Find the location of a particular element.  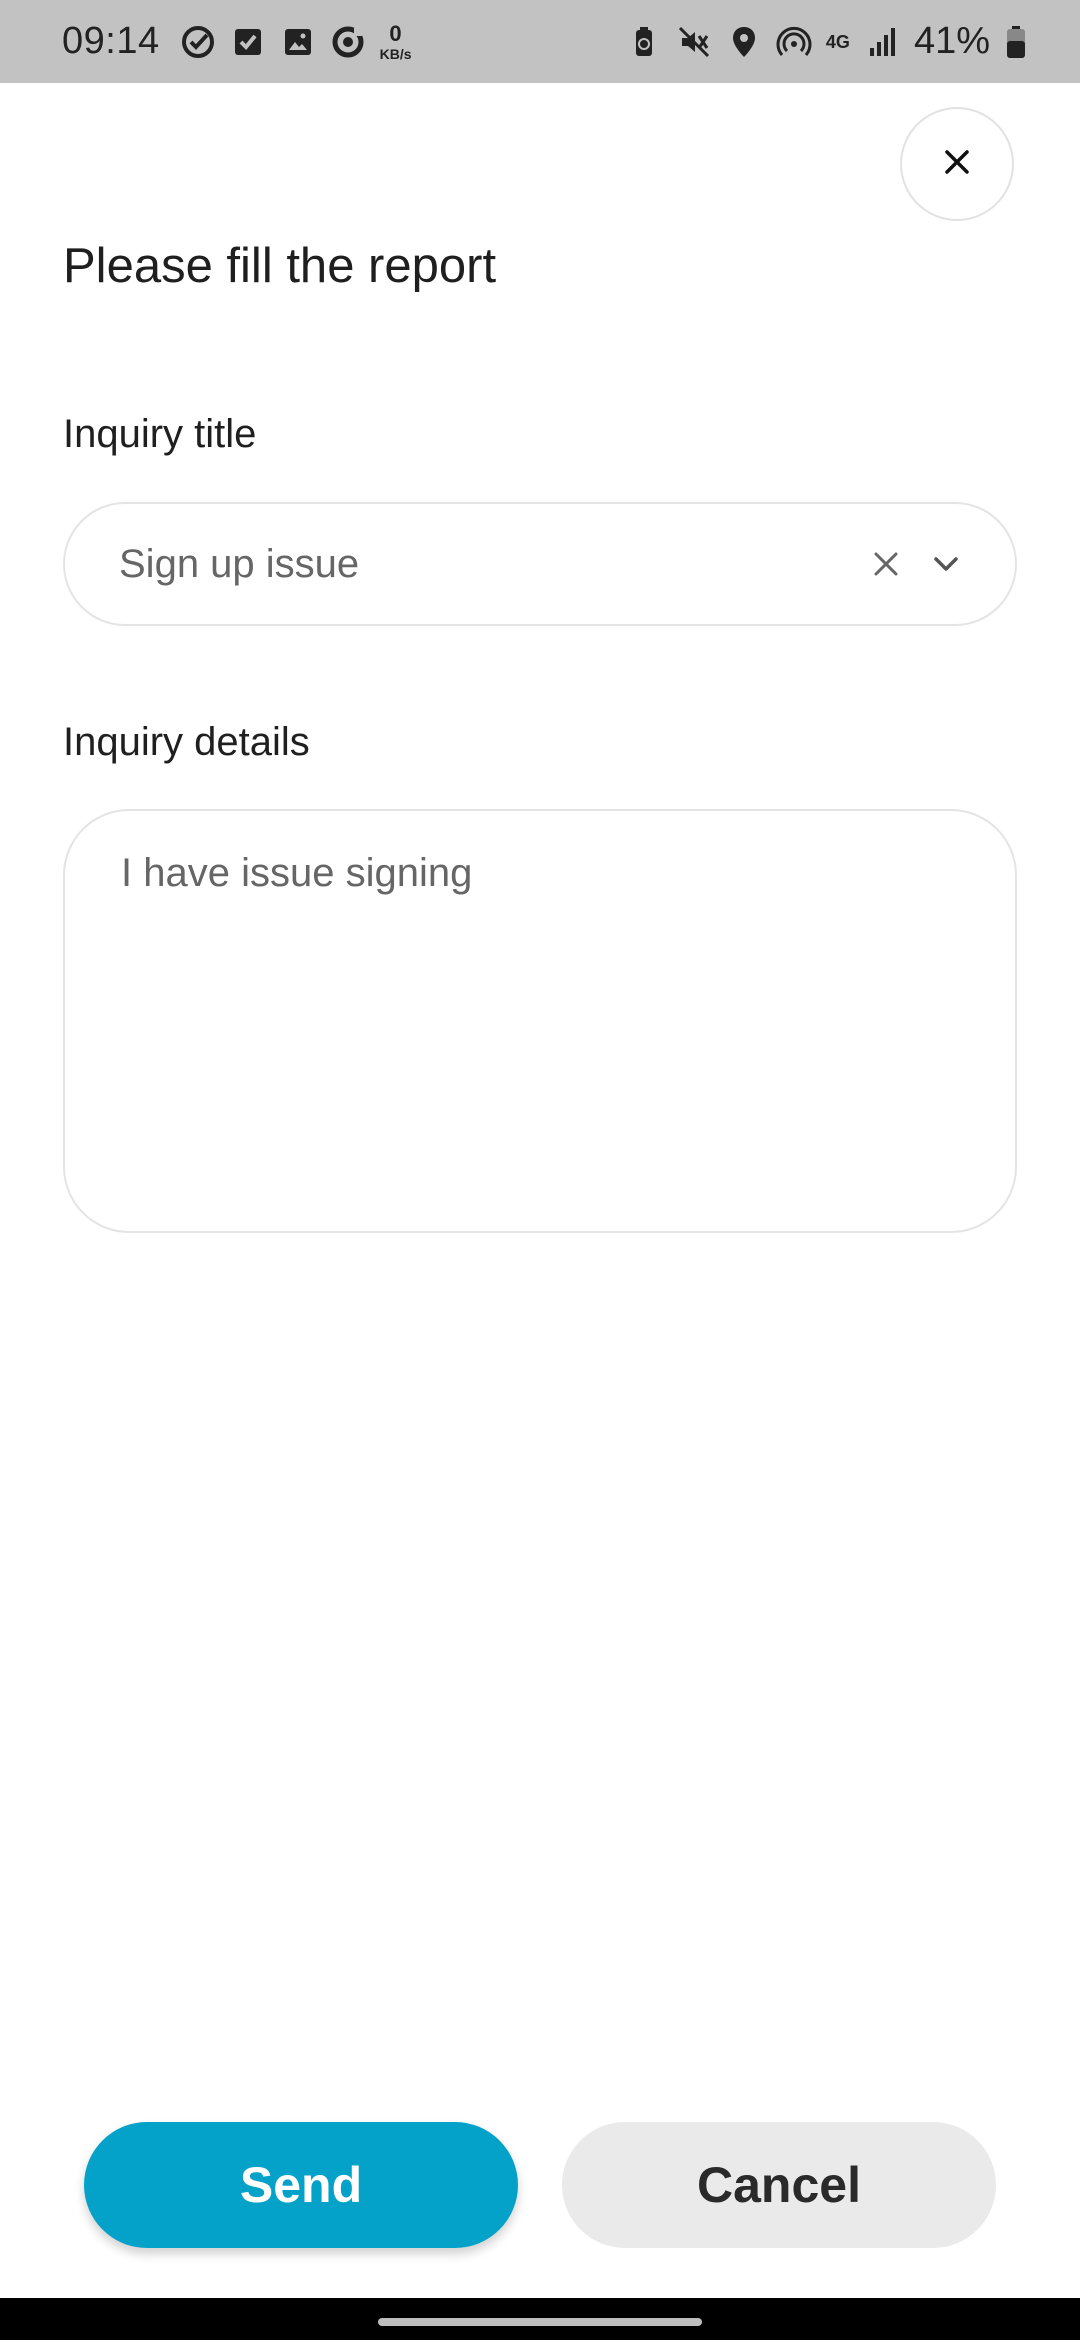

network-speed: 0 KB/s is located at coordinates (395, 41).